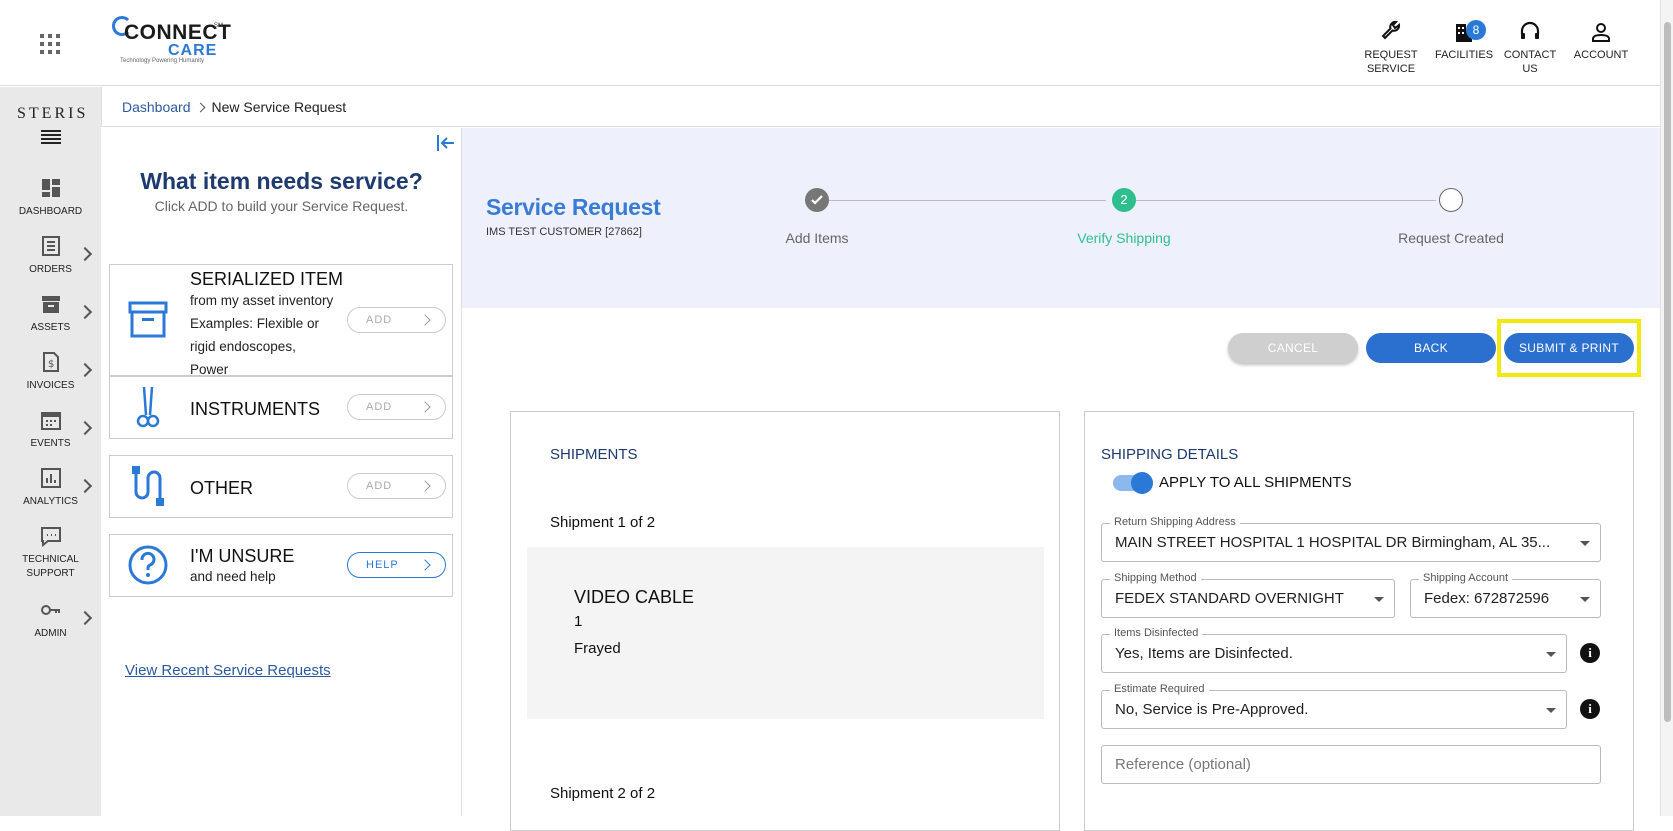 The image size is (1673, 831). I want to click on scissors-forceps-icon, so click(148, 407).